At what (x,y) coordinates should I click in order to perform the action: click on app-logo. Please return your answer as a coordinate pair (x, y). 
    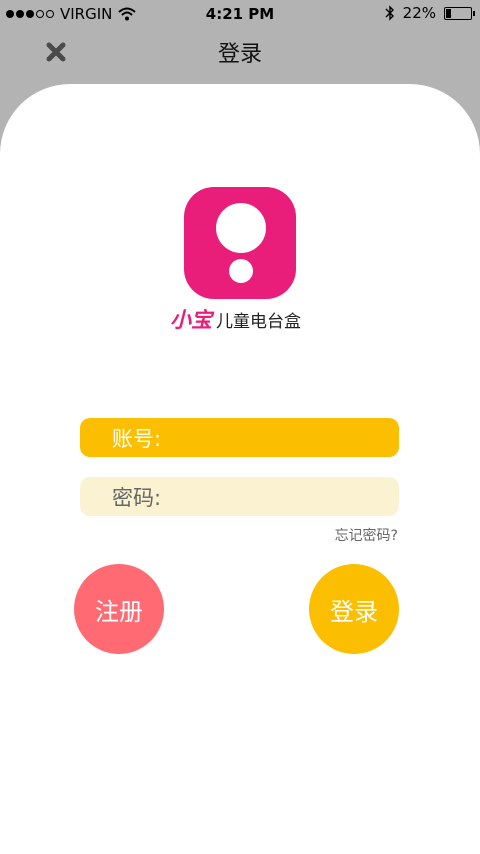
    Looking at the image, I should click on (240, 243).